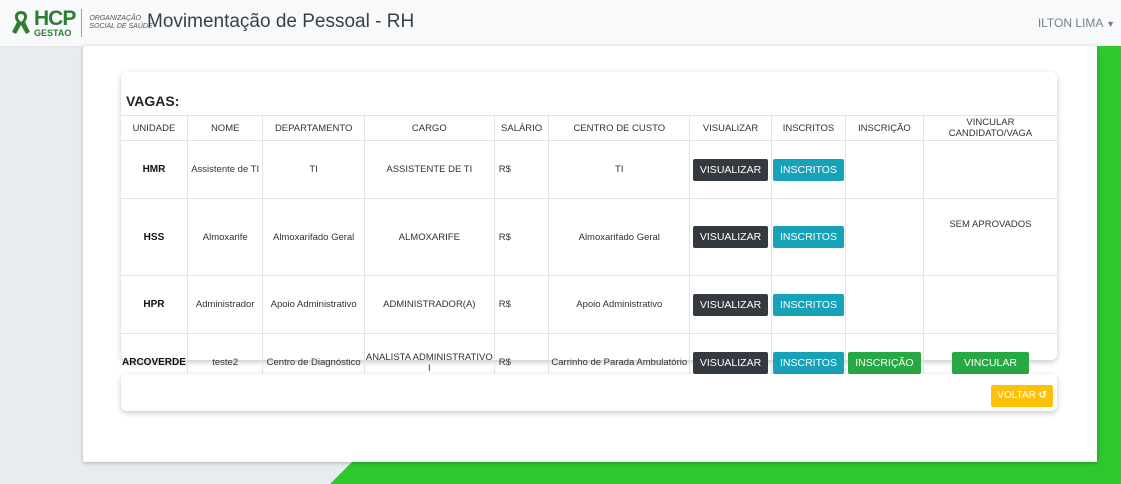 Image resolution: width=1121 pixels, height=484 pixels. What do you see at coordinates (619, 237) in the screenshot?
I see `cell-centro-custo: Almoxarifado Geral` at bounding box center [619, 237].